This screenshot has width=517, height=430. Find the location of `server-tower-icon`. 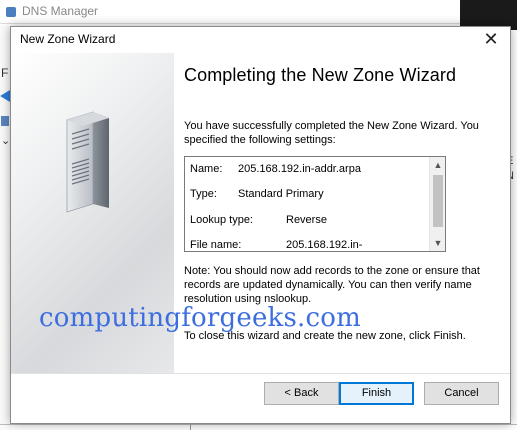

server-tower-icon is located at coordinates (87, 162).